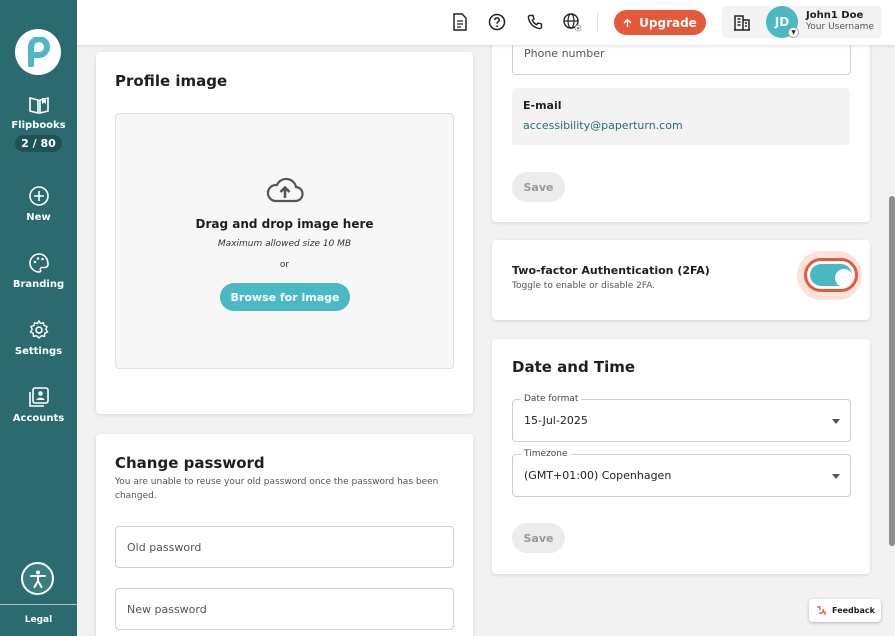 Image resolution: width=895 pixels, height=636 pixels. What do you see at coordinates (284, 609) in the screenshot?
I see `new-password-input: New password` at bounding box center [284, 609].